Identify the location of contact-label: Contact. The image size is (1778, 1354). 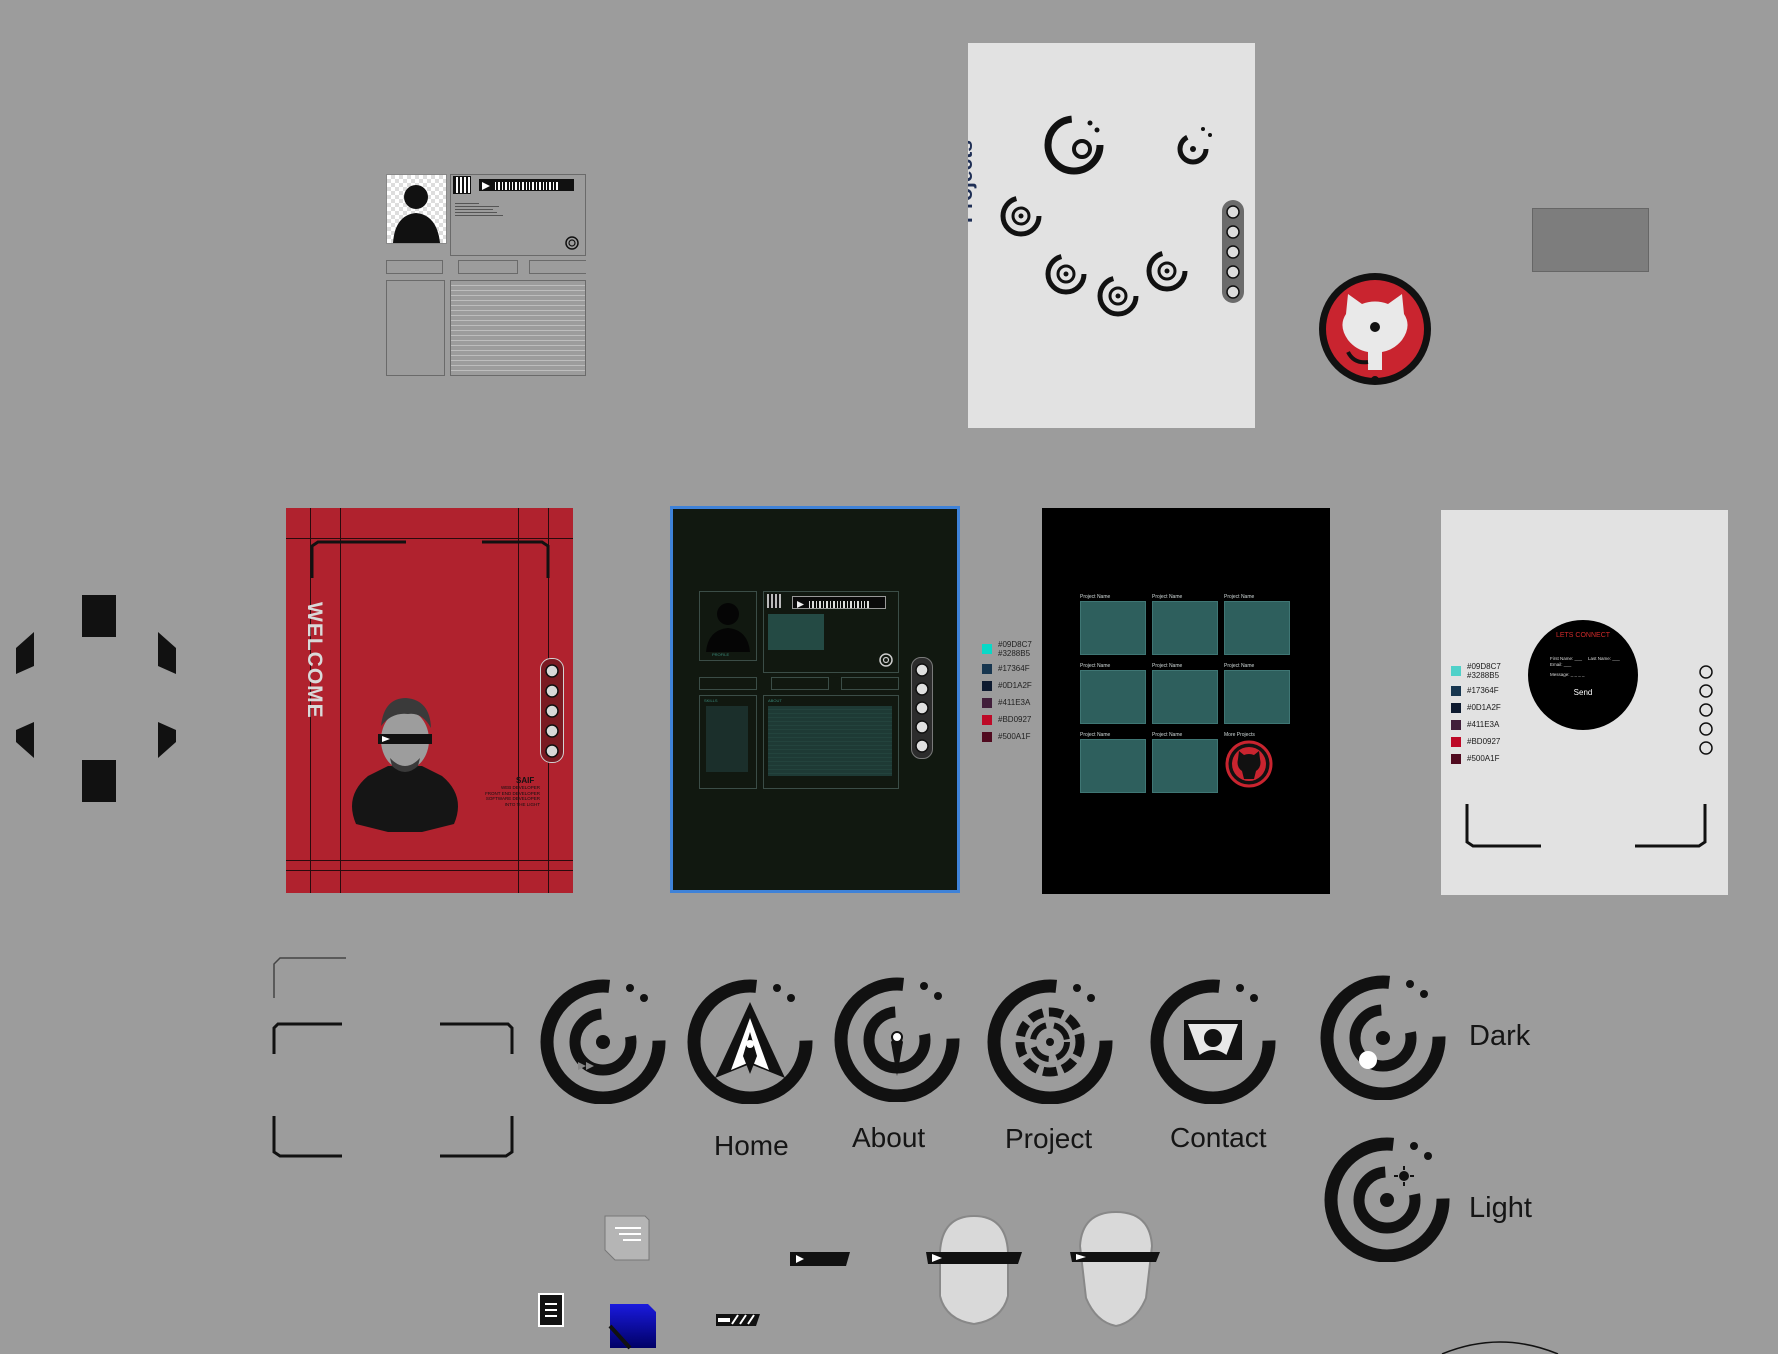
(1218, 1138).